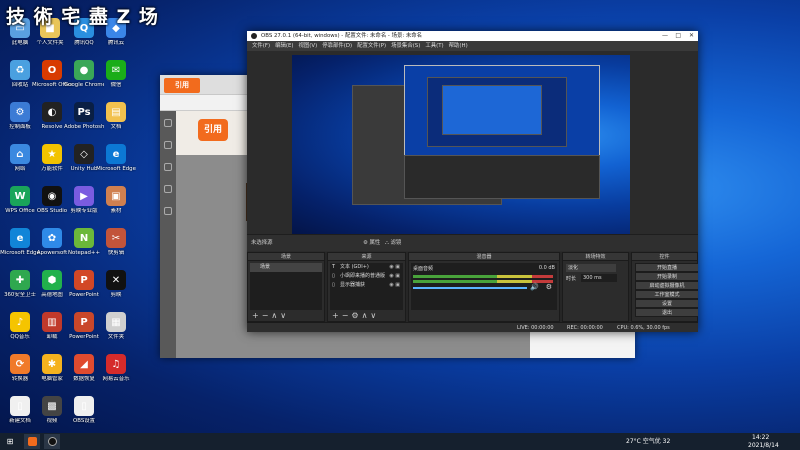 This screenshot has width=800, height=450. I want to click on virtual-camera-button: 启动虚拟摄像机, so click(666, 285).